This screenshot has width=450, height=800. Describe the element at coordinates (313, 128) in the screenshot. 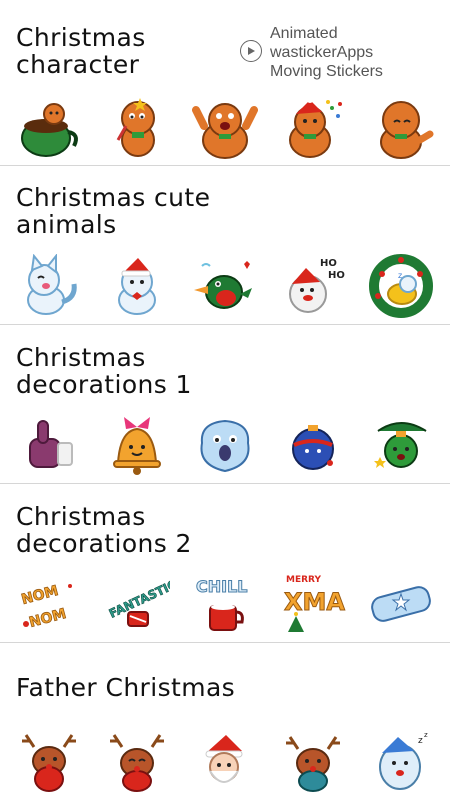

I see `gingerbread-party-sticker` at that location.